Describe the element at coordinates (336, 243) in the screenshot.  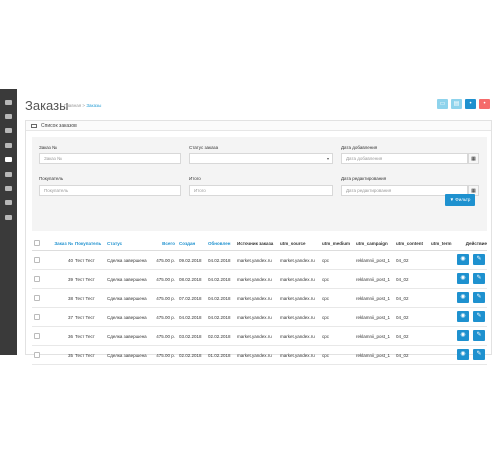
I see `col-utm-medium: utm_medium` at that location.